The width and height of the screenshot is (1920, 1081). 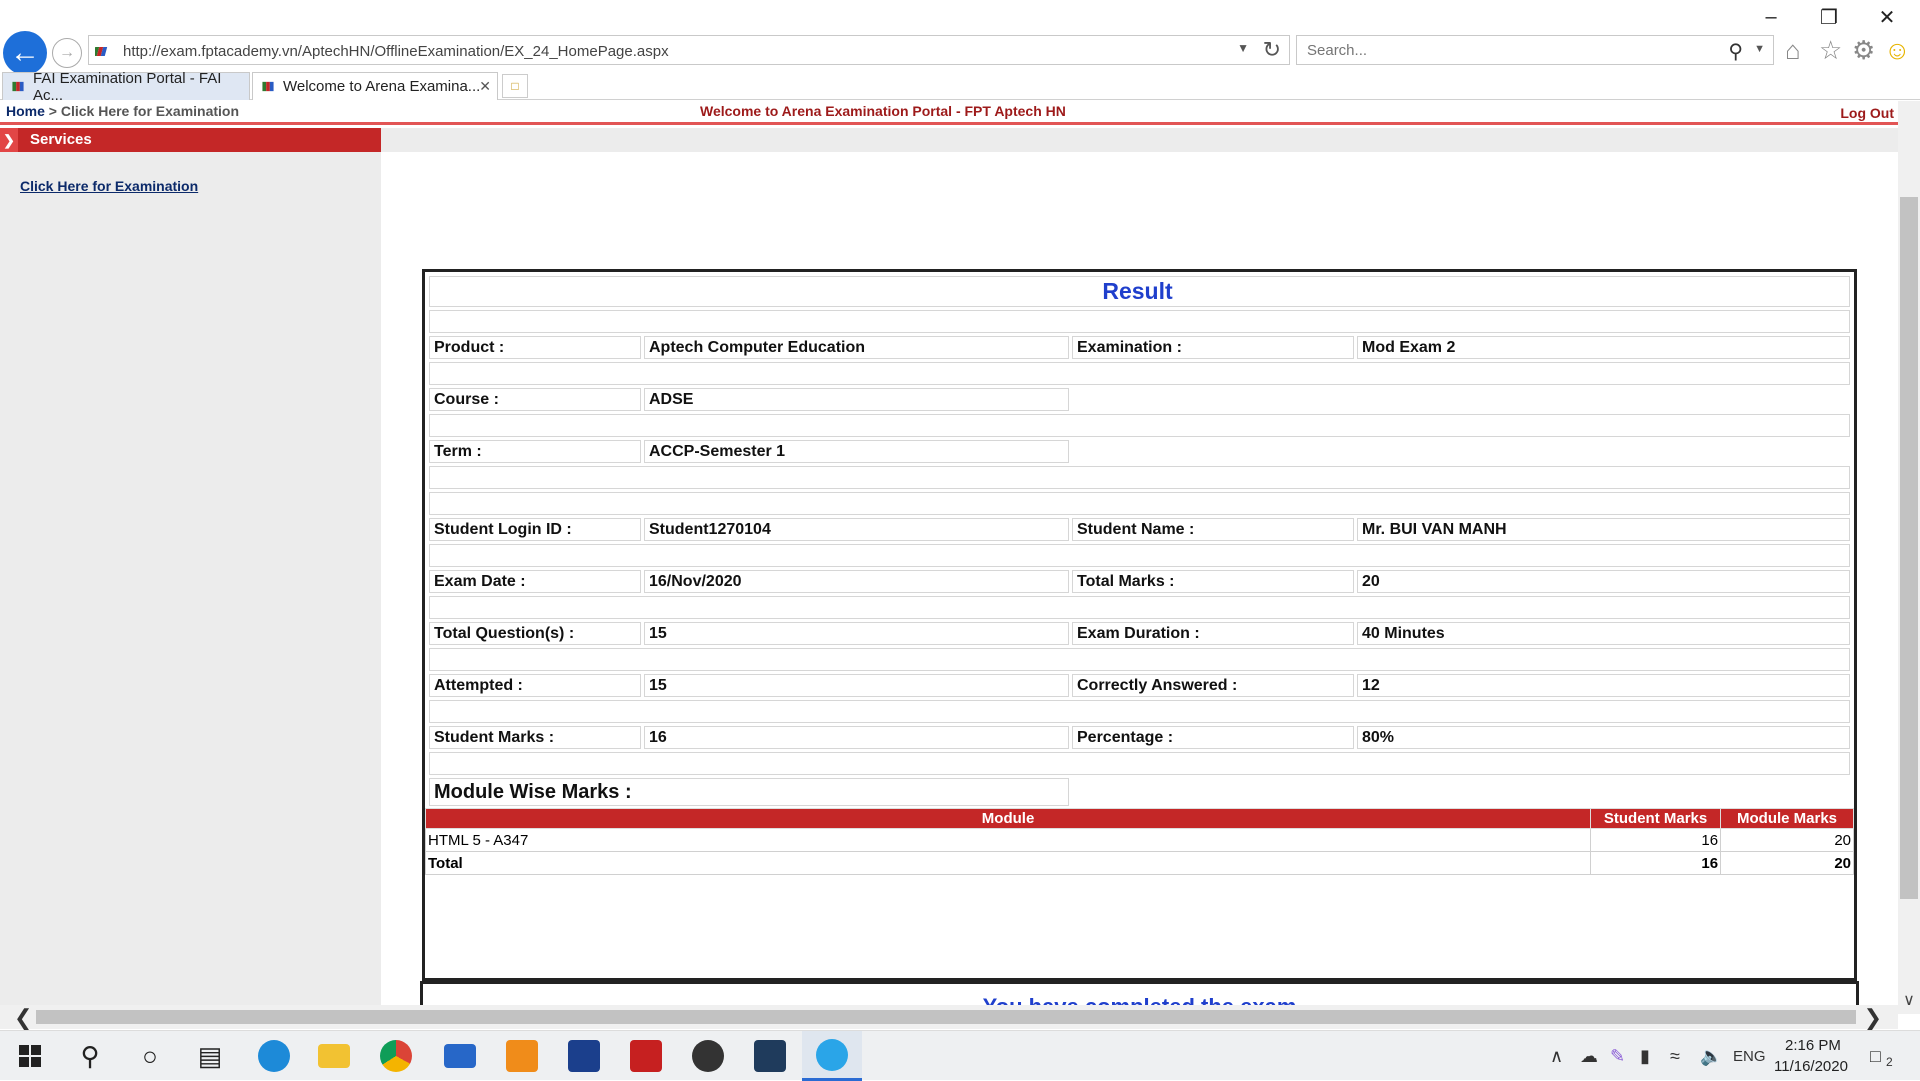 What do you see at coordinates (18, 86) in the screenshot?
I see `tab-favicon-icon` at bounding box center [18, 86].